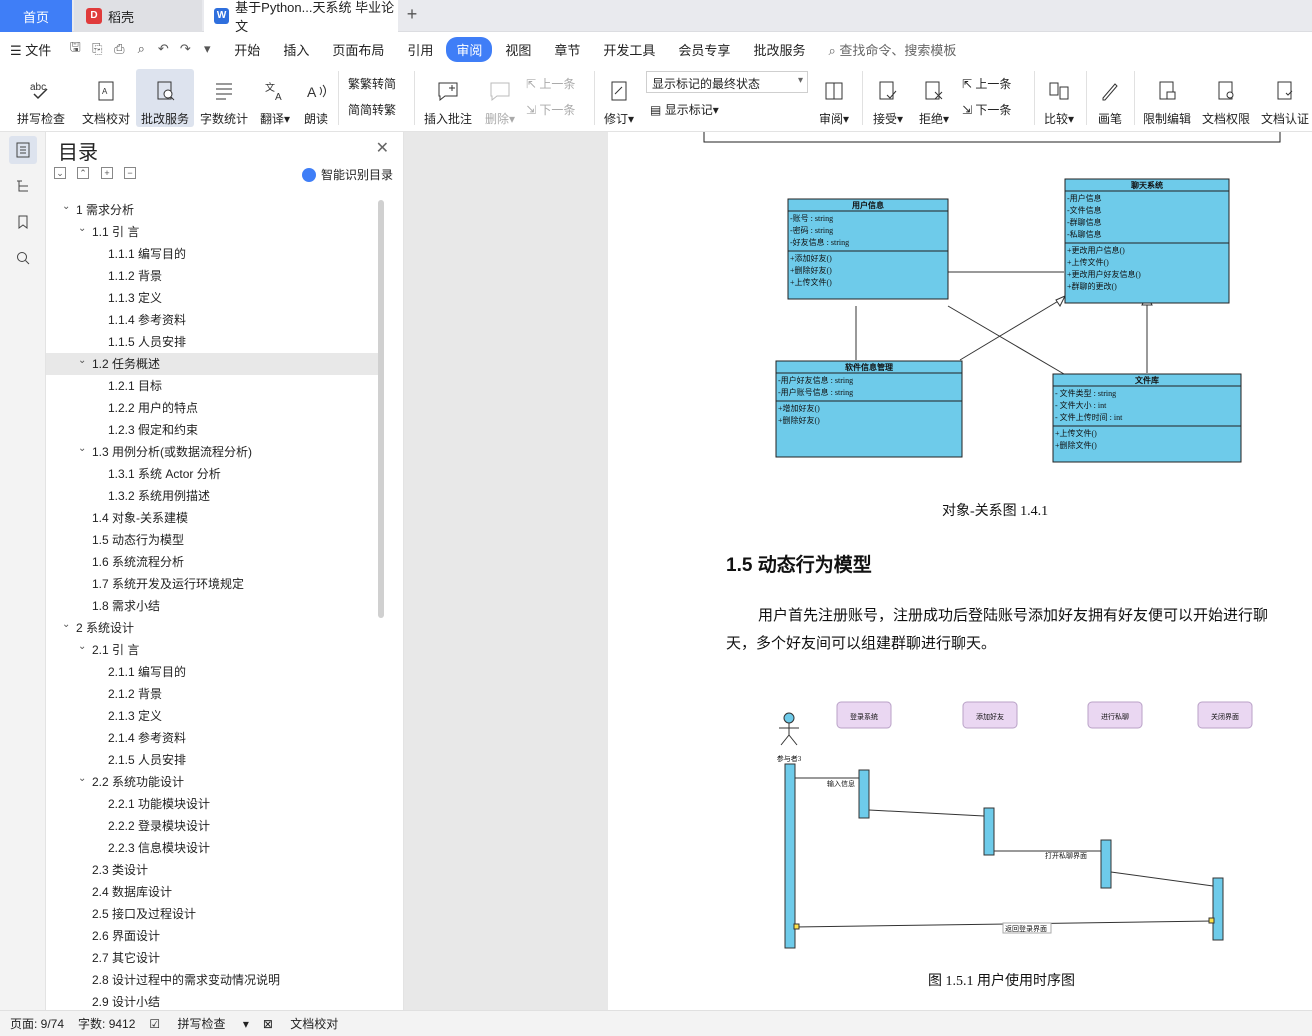  What do you see at coordinates (834, 98) in the screenshot?
I see `review-pane-button: 审阅▾` at bounding box center [834, 98].